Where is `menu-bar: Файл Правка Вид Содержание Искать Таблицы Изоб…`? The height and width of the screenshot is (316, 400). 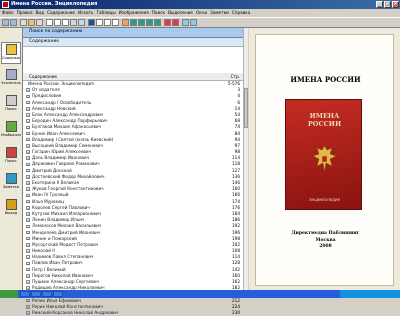
menu-bar: Файл Правка Вид Содержание Искать Таблицы Изоб… is located at coordinates (200, 13).